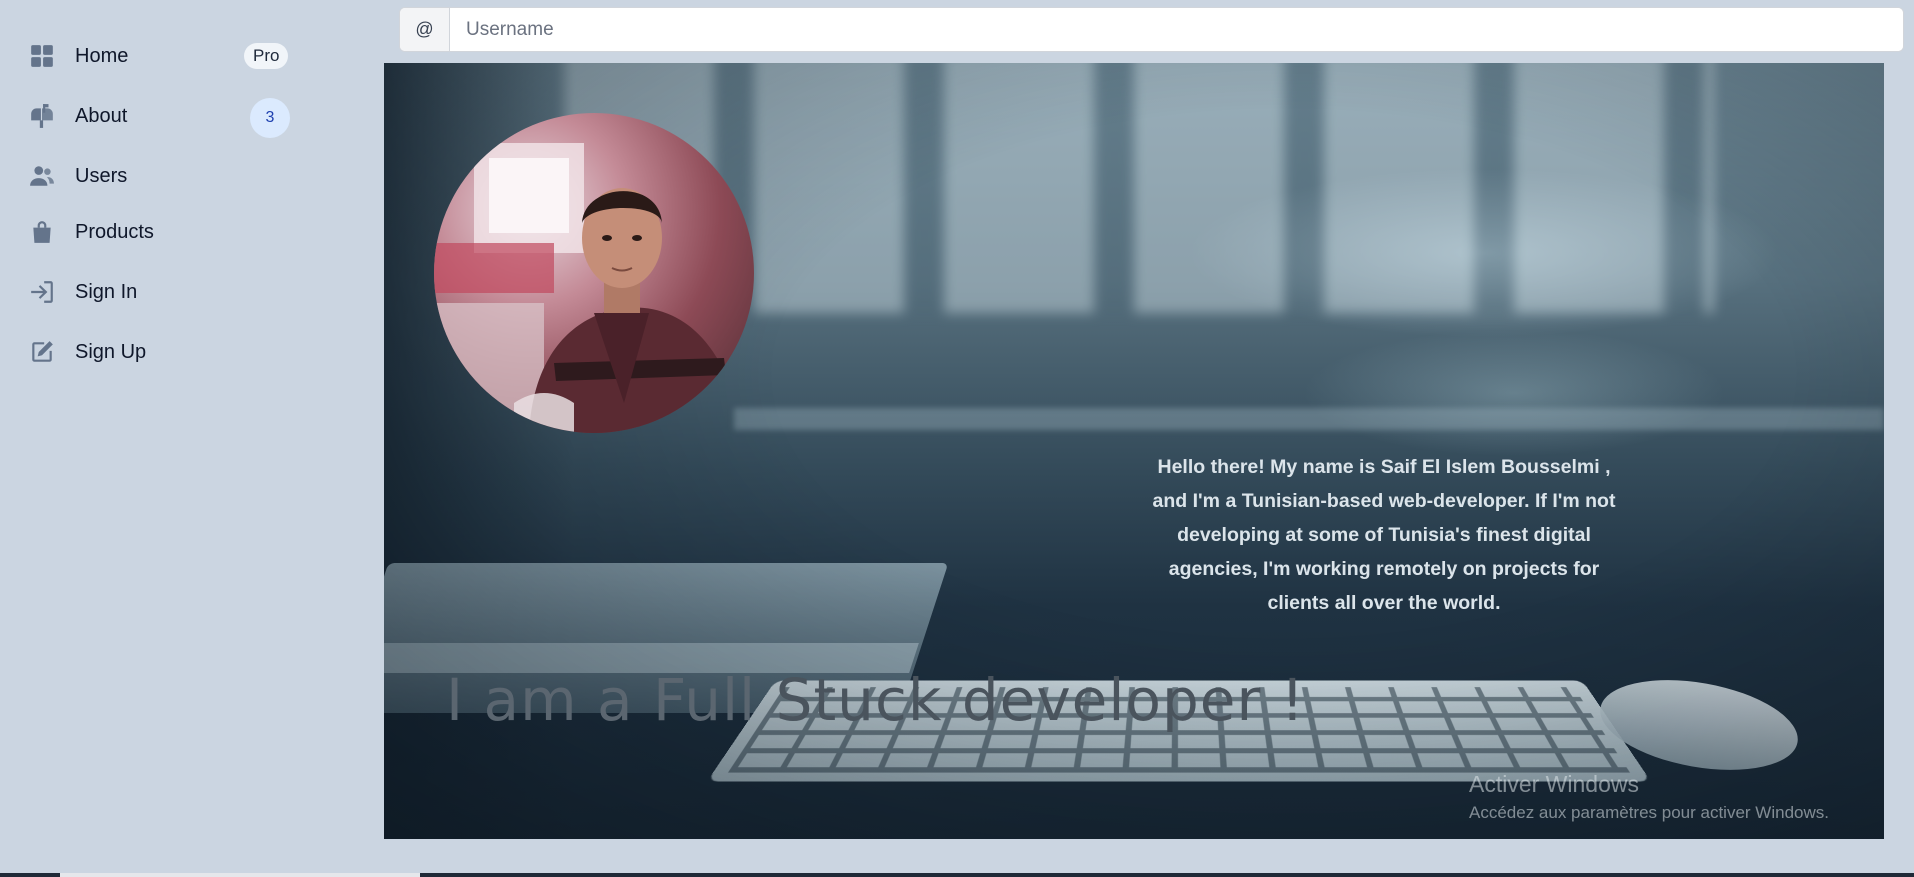  What do you see at coordinates (594, 273) in the screenshot?
I see `avatar` at bounding box center [594, 273].